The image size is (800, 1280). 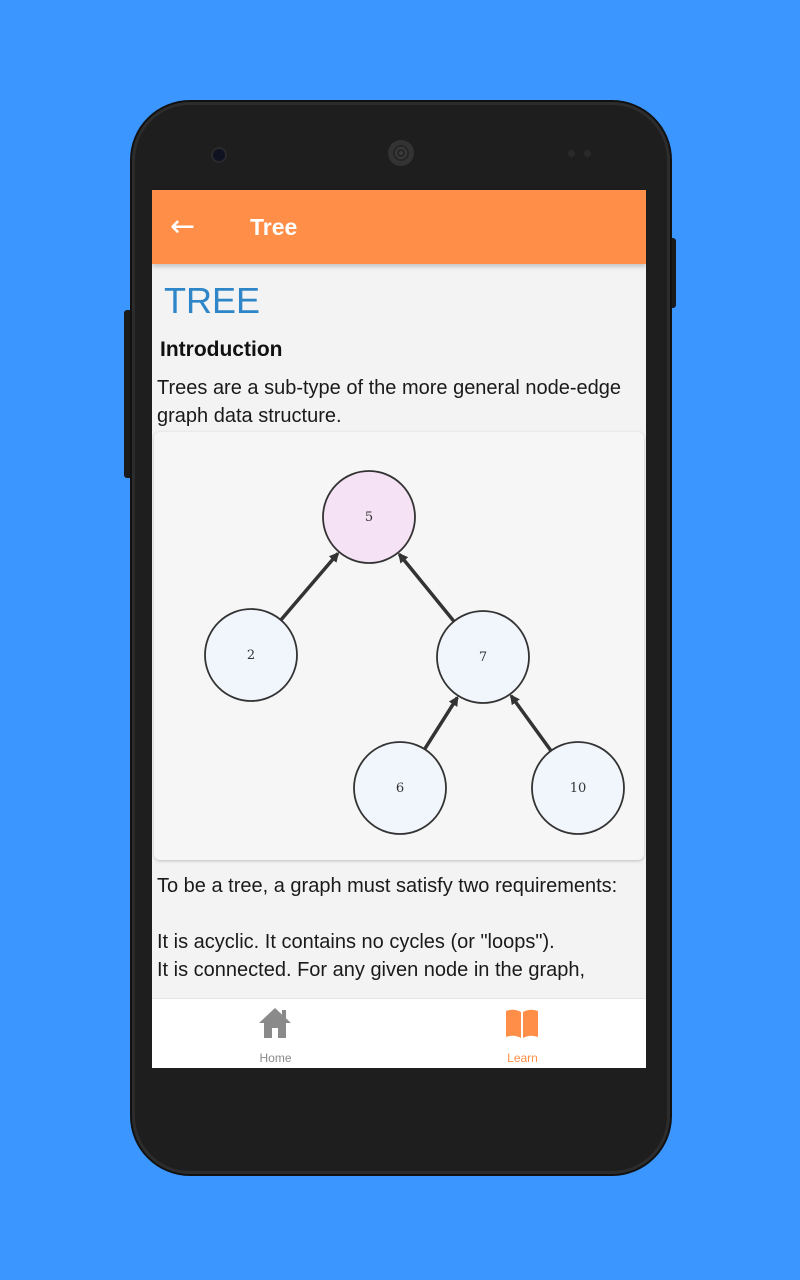 I want to click on tree-node-label: 2, so click(x=251, y=655).